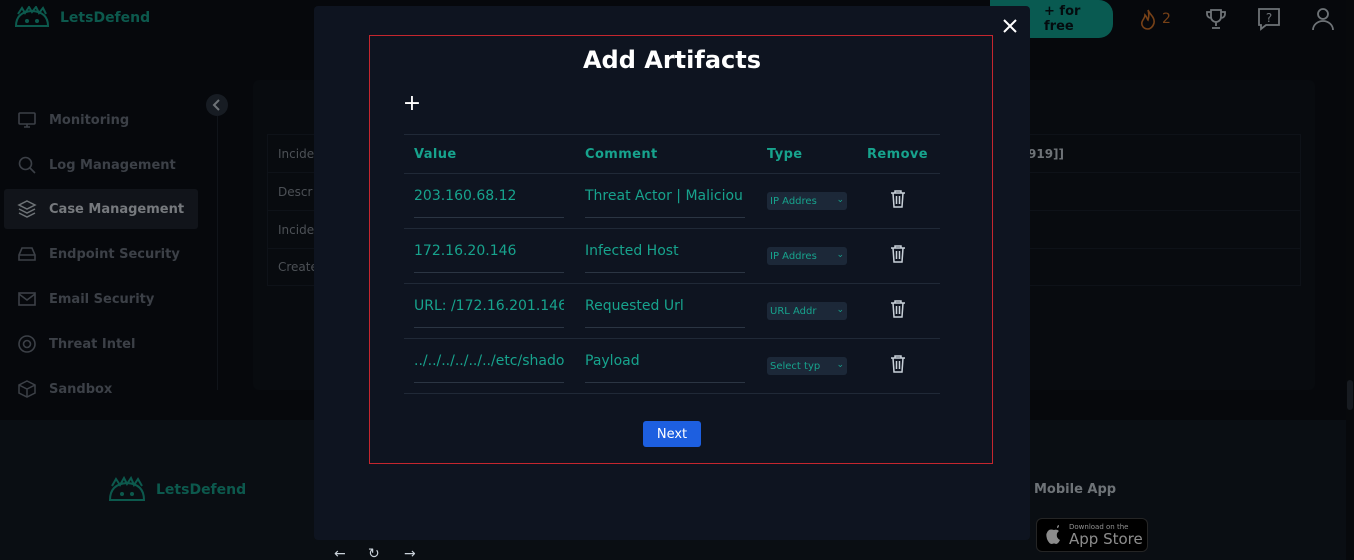  Describe the element at coordinates (672, 60) in the screenshot. I see `modal-title: Add Artifacts` at that location.